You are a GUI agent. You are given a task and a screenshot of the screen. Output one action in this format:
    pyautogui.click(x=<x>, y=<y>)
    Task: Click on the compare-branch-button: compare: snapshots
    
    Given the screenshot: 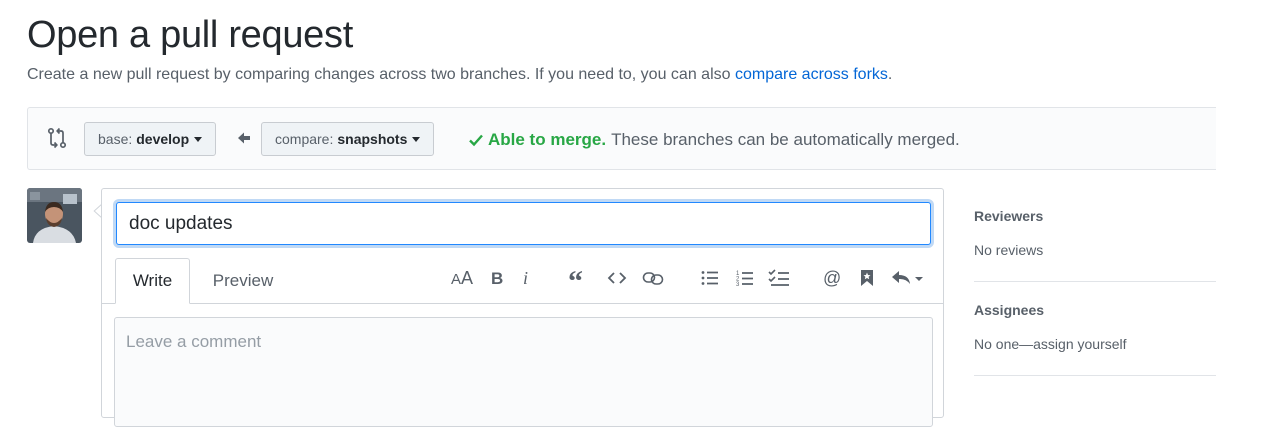 What is the action you would take?
    pyautogui.click(x=348, y=139)
    